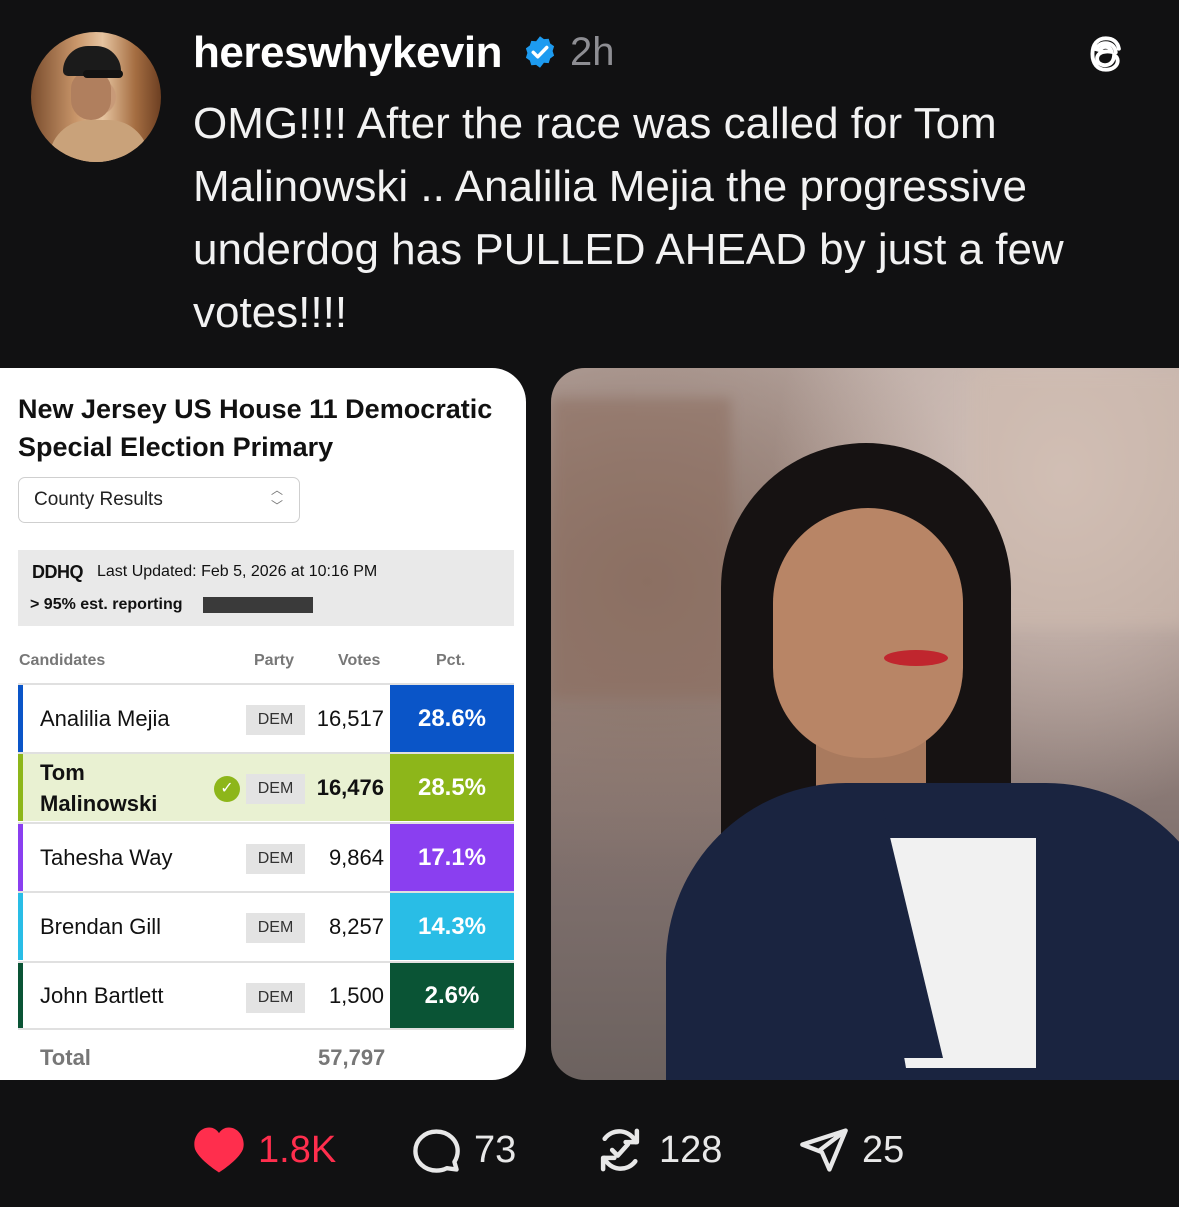 Image resolution: width=1179 pixels, height=1207 pixels. What do you see at coordinates (58, 572) in the screenshot?
I see `ddhq-logo: DDHQ` at bounding box center [58, 572].